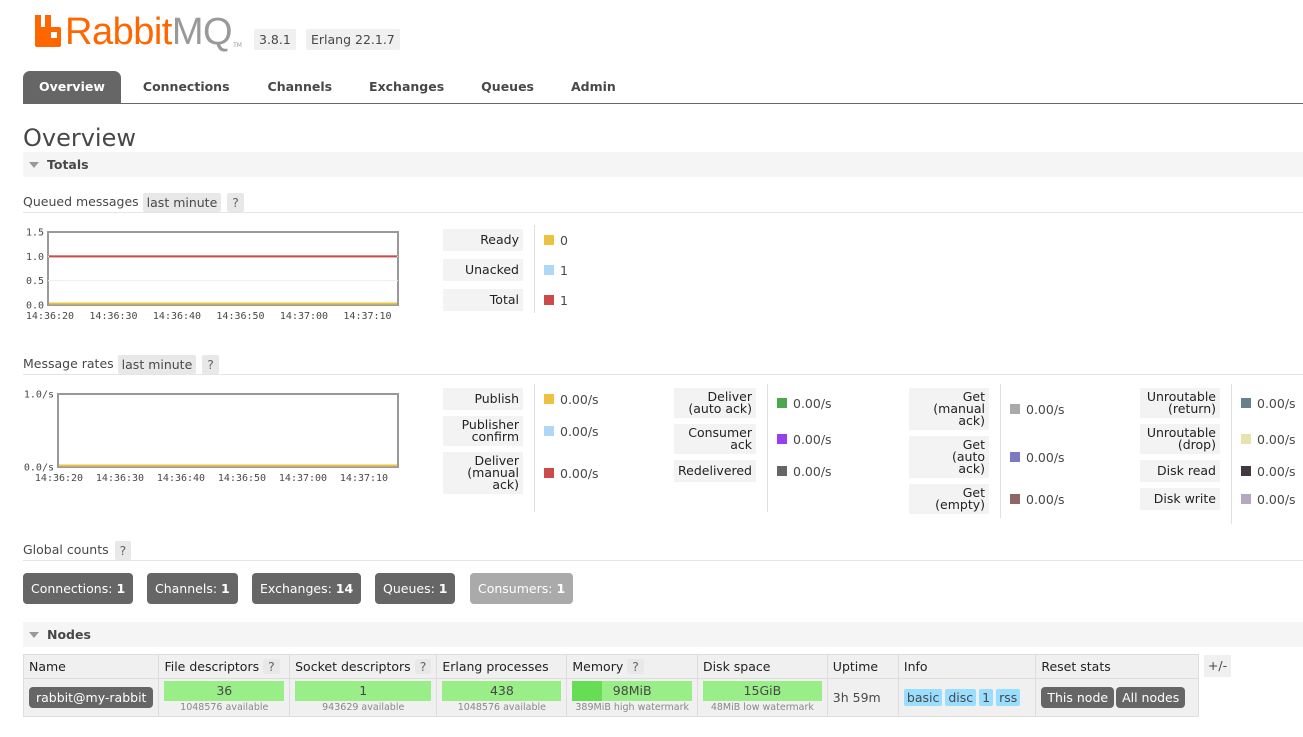  I want to click on erlang-version: Erlang 22.1.7, so click(353, 39).